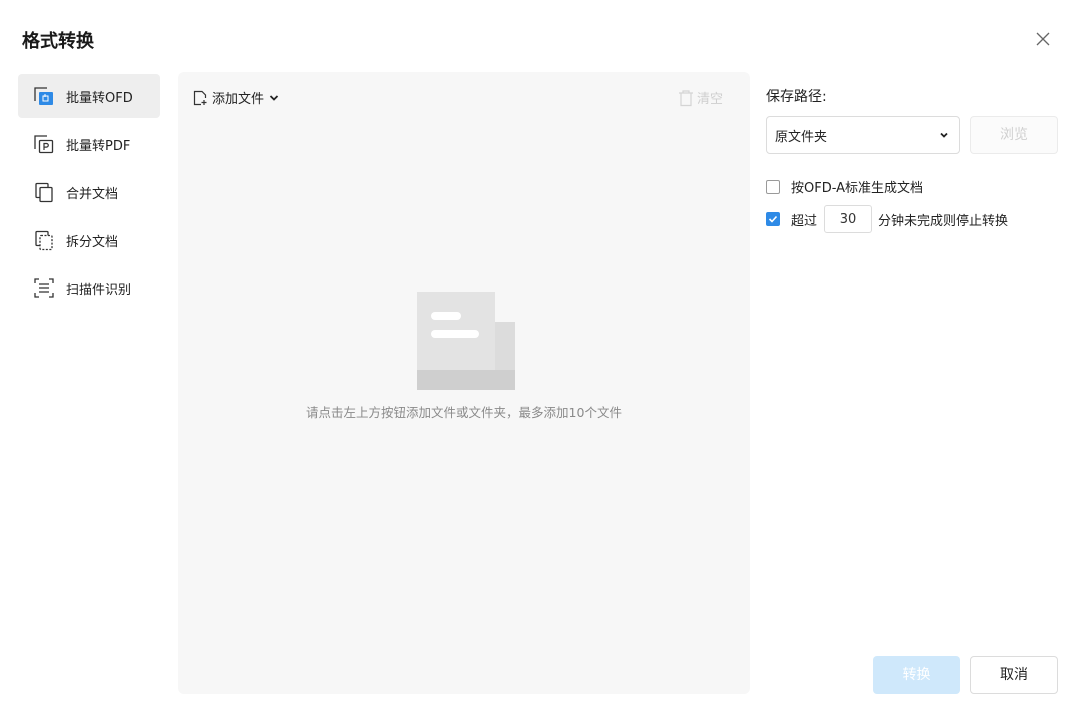  I want to click on close-icon, so click(1043, 39).